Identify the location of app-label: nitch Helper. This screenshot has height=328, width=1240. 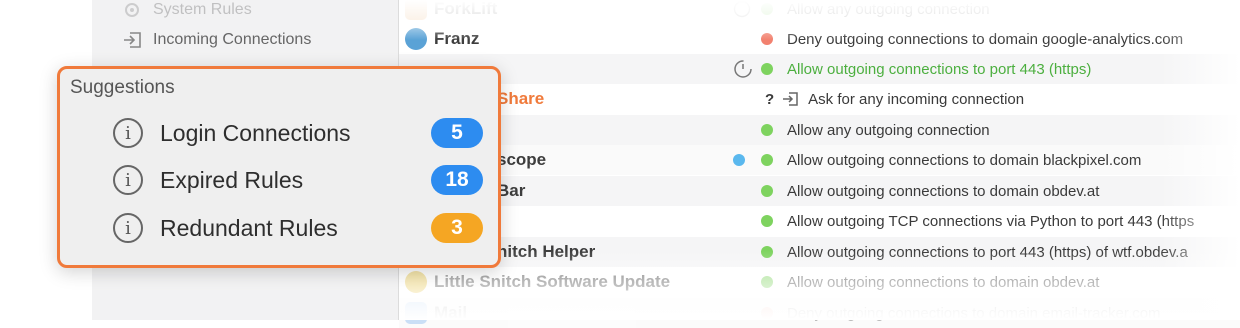
(546, 251).